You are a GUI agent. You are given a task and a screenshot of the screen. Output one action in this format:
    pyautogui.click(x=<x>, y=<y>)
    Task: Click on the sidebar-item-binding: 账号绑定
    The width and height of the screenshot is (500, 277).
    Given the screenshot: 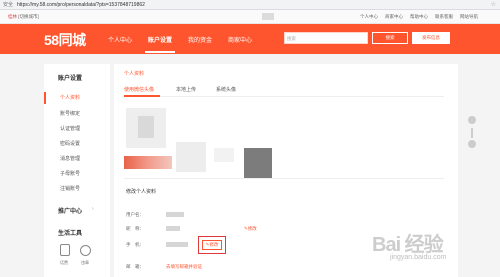 What is the action you would take?
    pyautogui.click(x=70, y=113)
    